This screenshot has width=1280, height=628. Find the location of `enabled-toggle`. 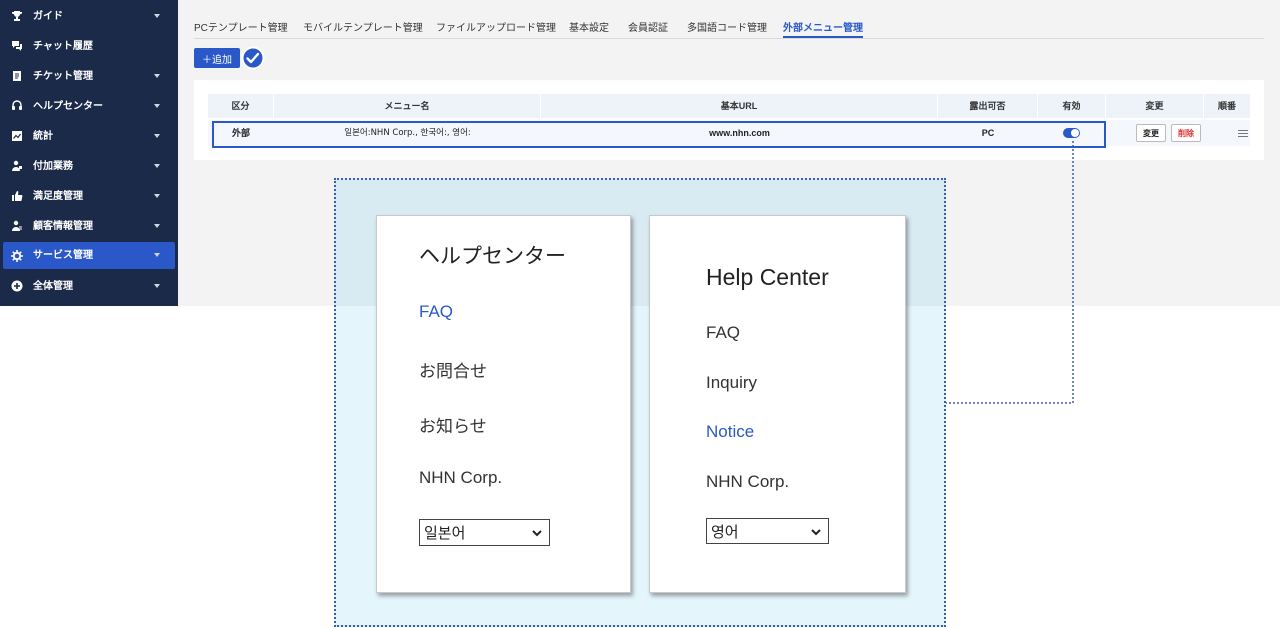

enabled-toggle is located at coordinates (1071, 133).